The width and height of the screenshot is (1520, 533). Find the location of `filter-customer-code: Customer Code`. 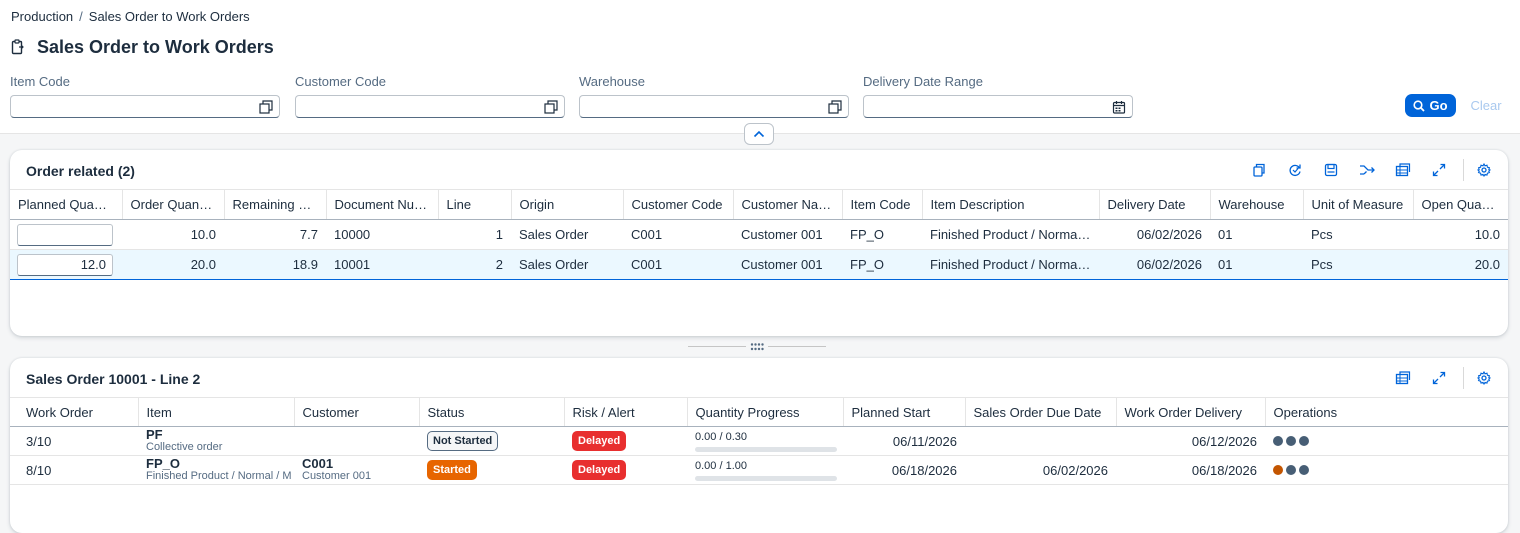

filter-customer-code: Customer Code is located at coordinates (430, 96).